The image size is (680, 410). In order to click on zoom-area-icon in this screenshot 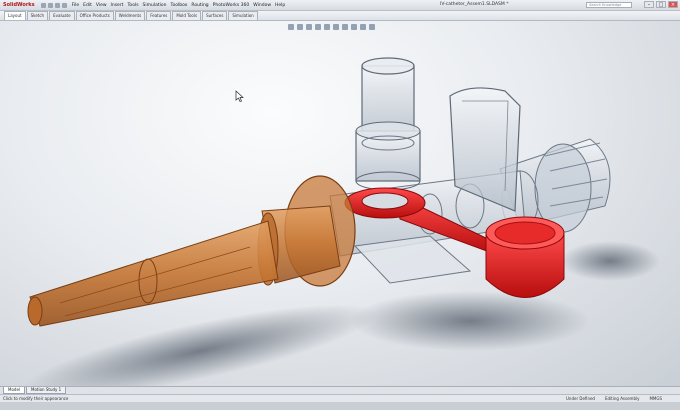, I will do `click(300, 27)`.